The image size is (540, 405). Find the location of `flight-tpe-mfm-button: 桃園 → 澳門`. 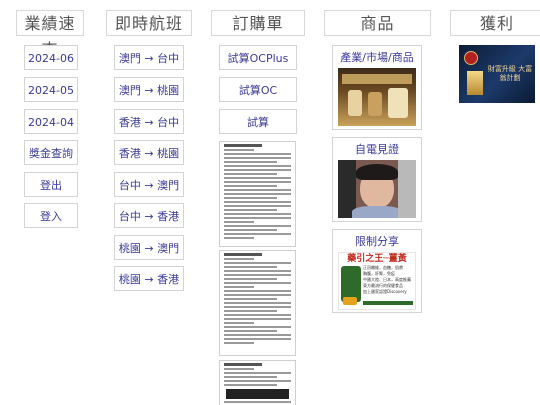

flight-tpe-mfm-button: 桃園 → 澳門 is located at coordinates (149, 247).